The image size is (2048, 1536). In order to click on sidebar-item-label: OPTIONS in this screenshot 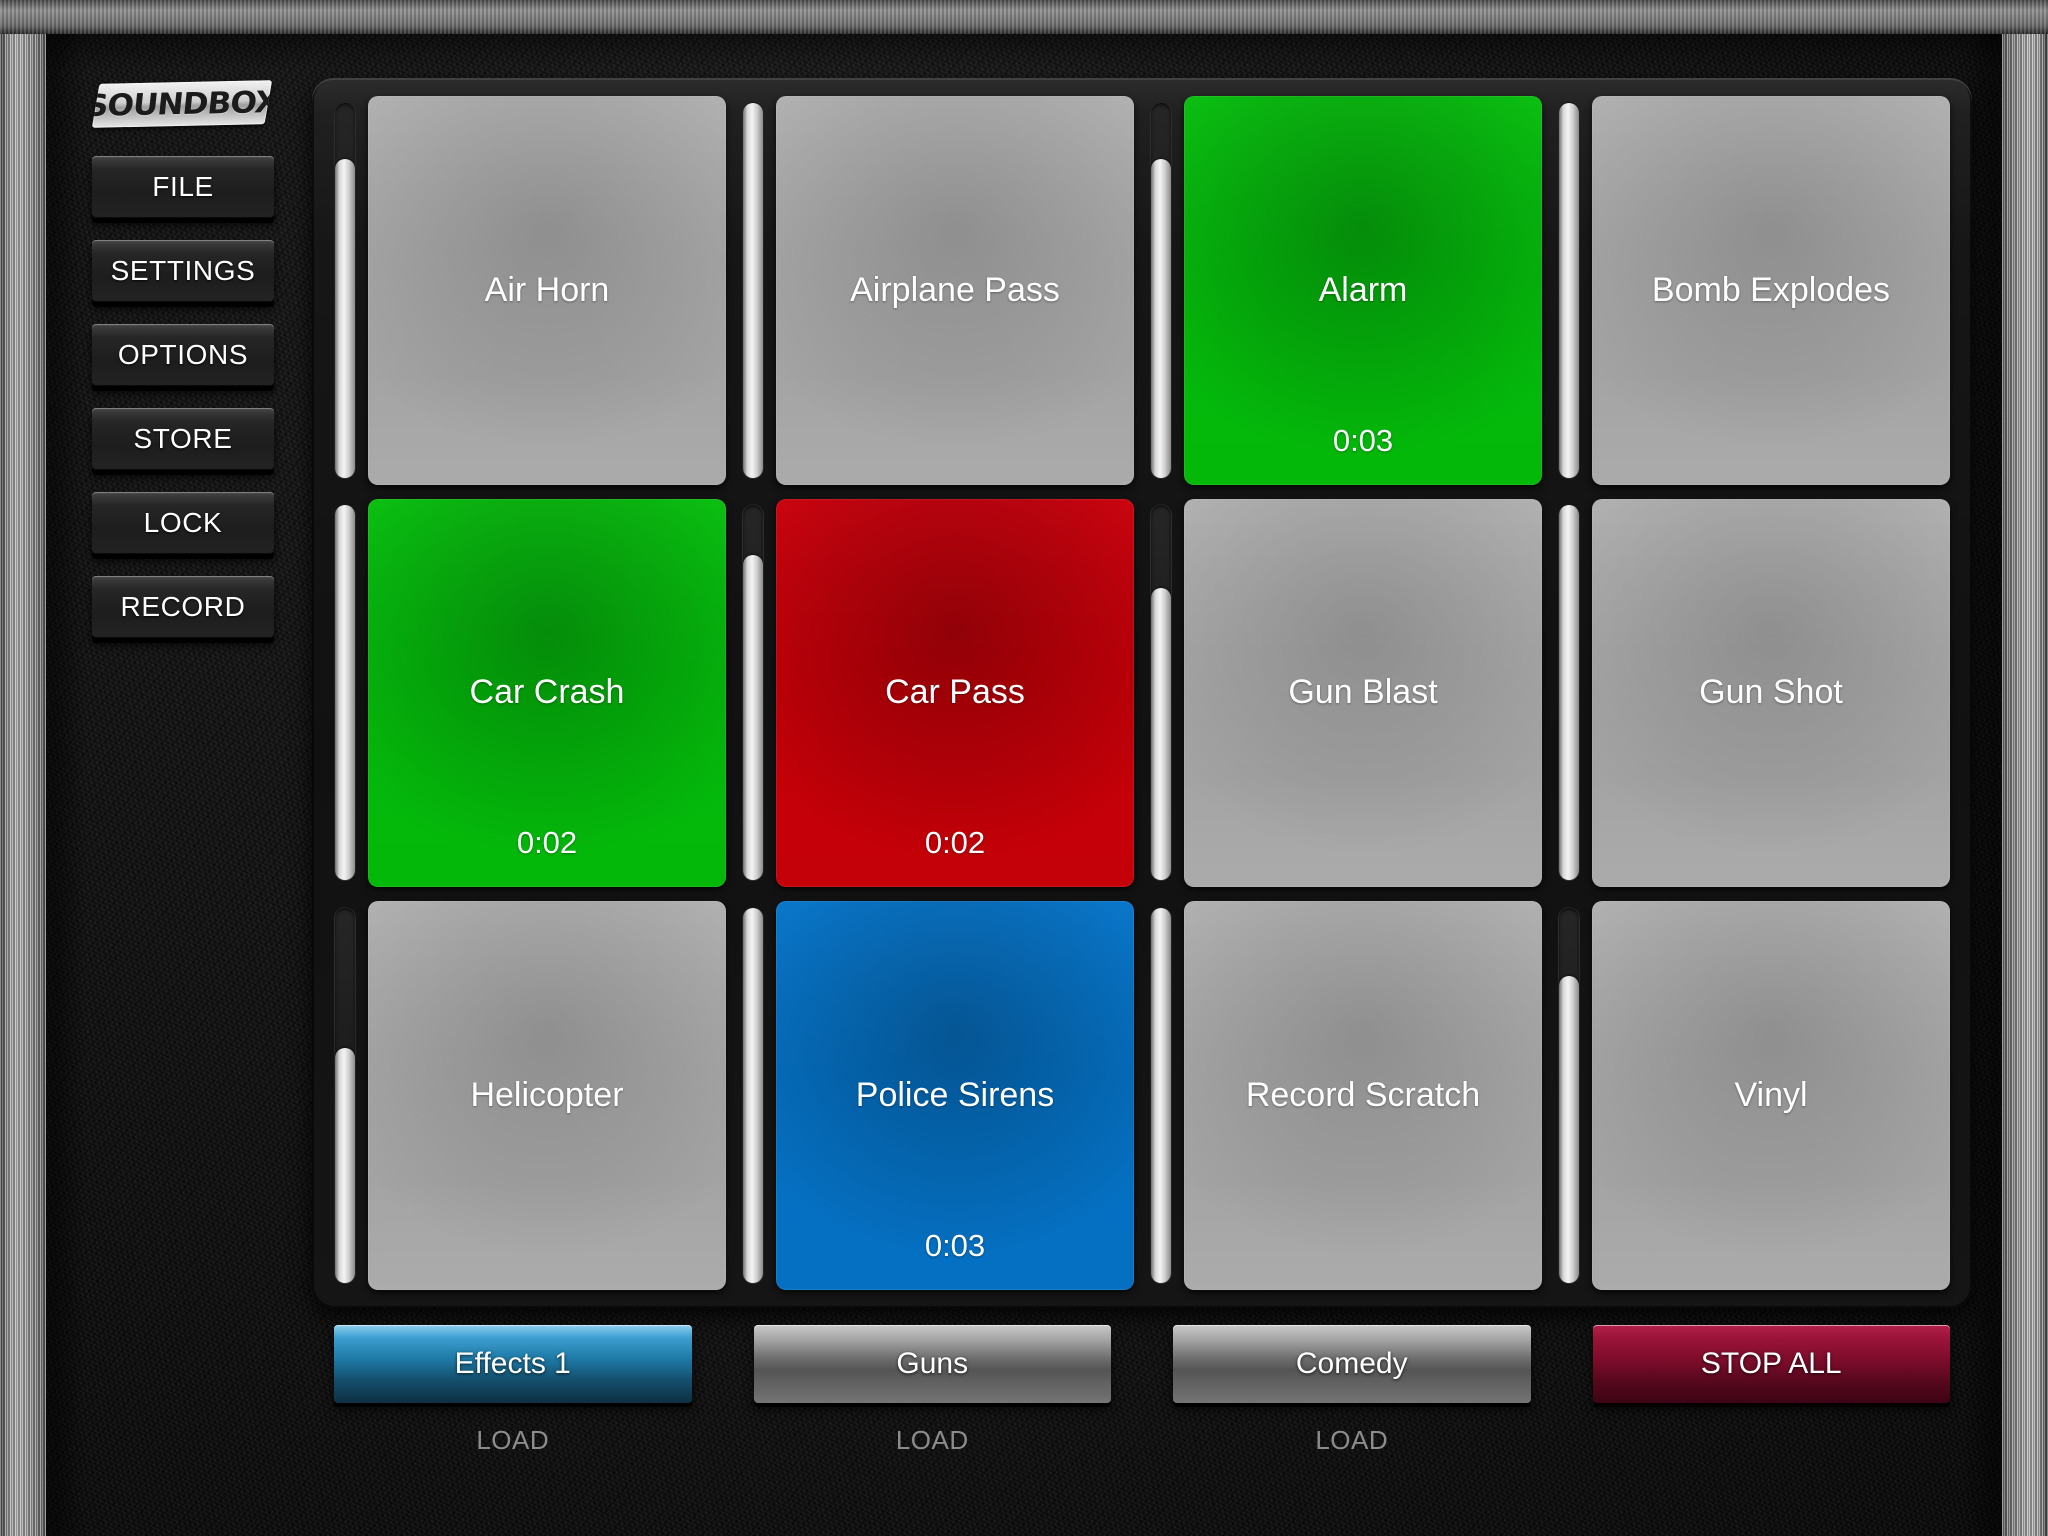, I will do `click(183, 354)`.